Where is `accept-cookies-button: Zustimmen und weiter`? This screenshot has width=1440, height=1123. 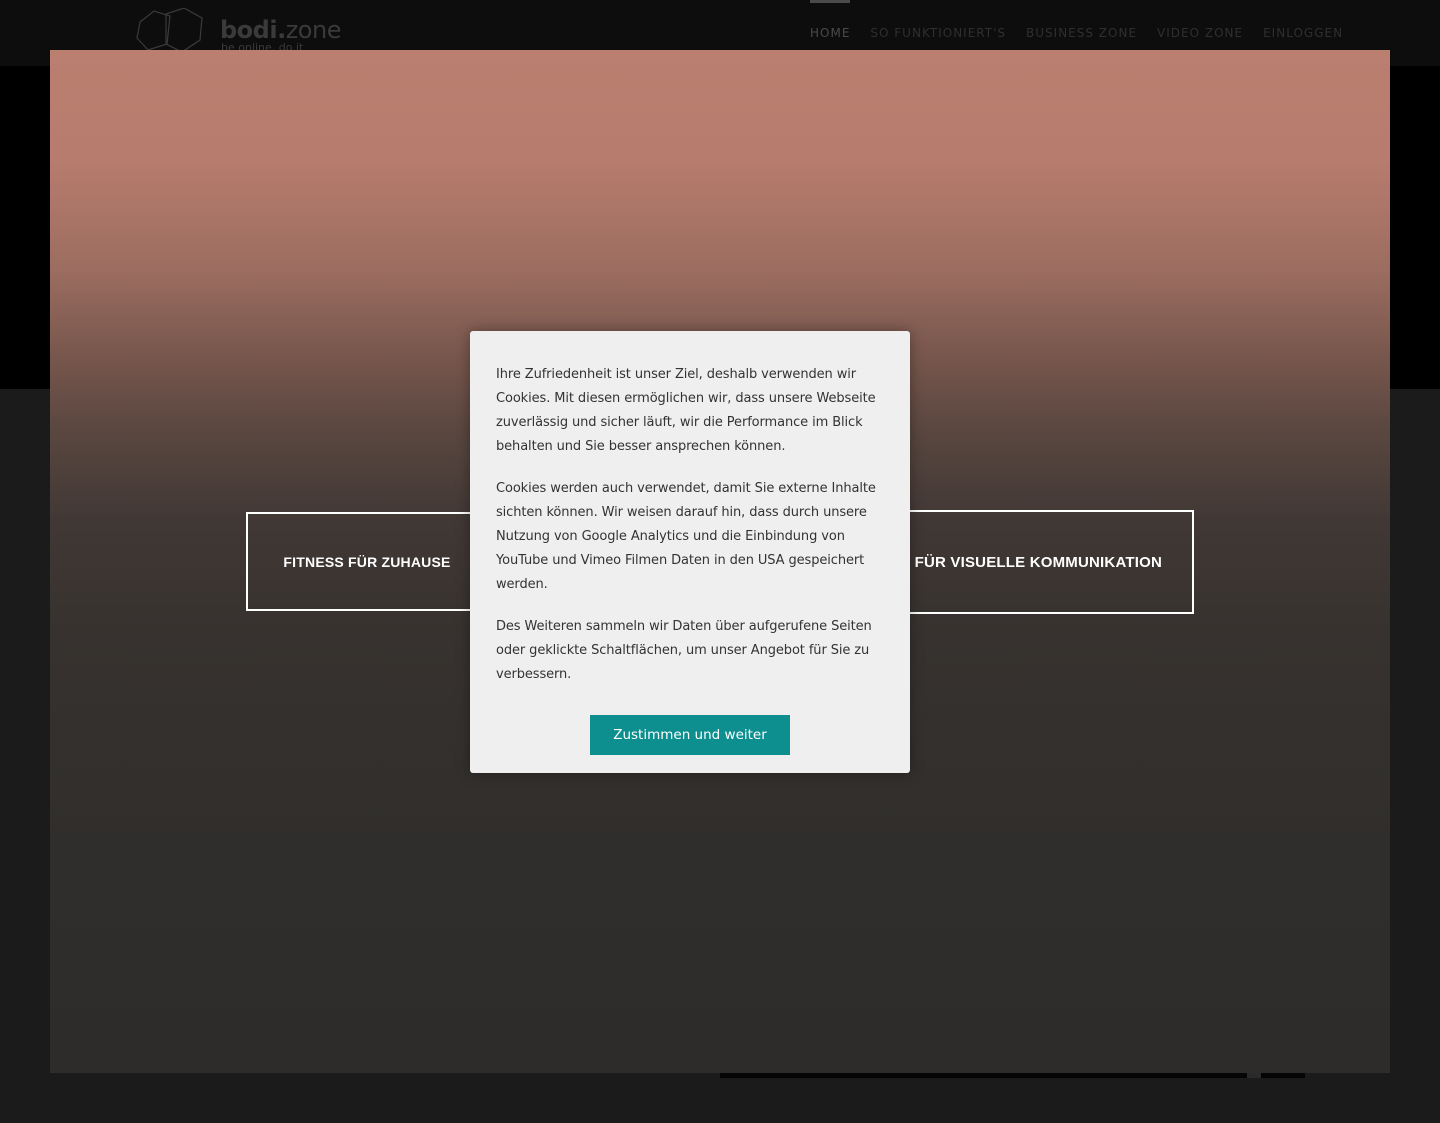 accept-cookies-button: Zustimmen und weiter is located at coordinates (690, 735).